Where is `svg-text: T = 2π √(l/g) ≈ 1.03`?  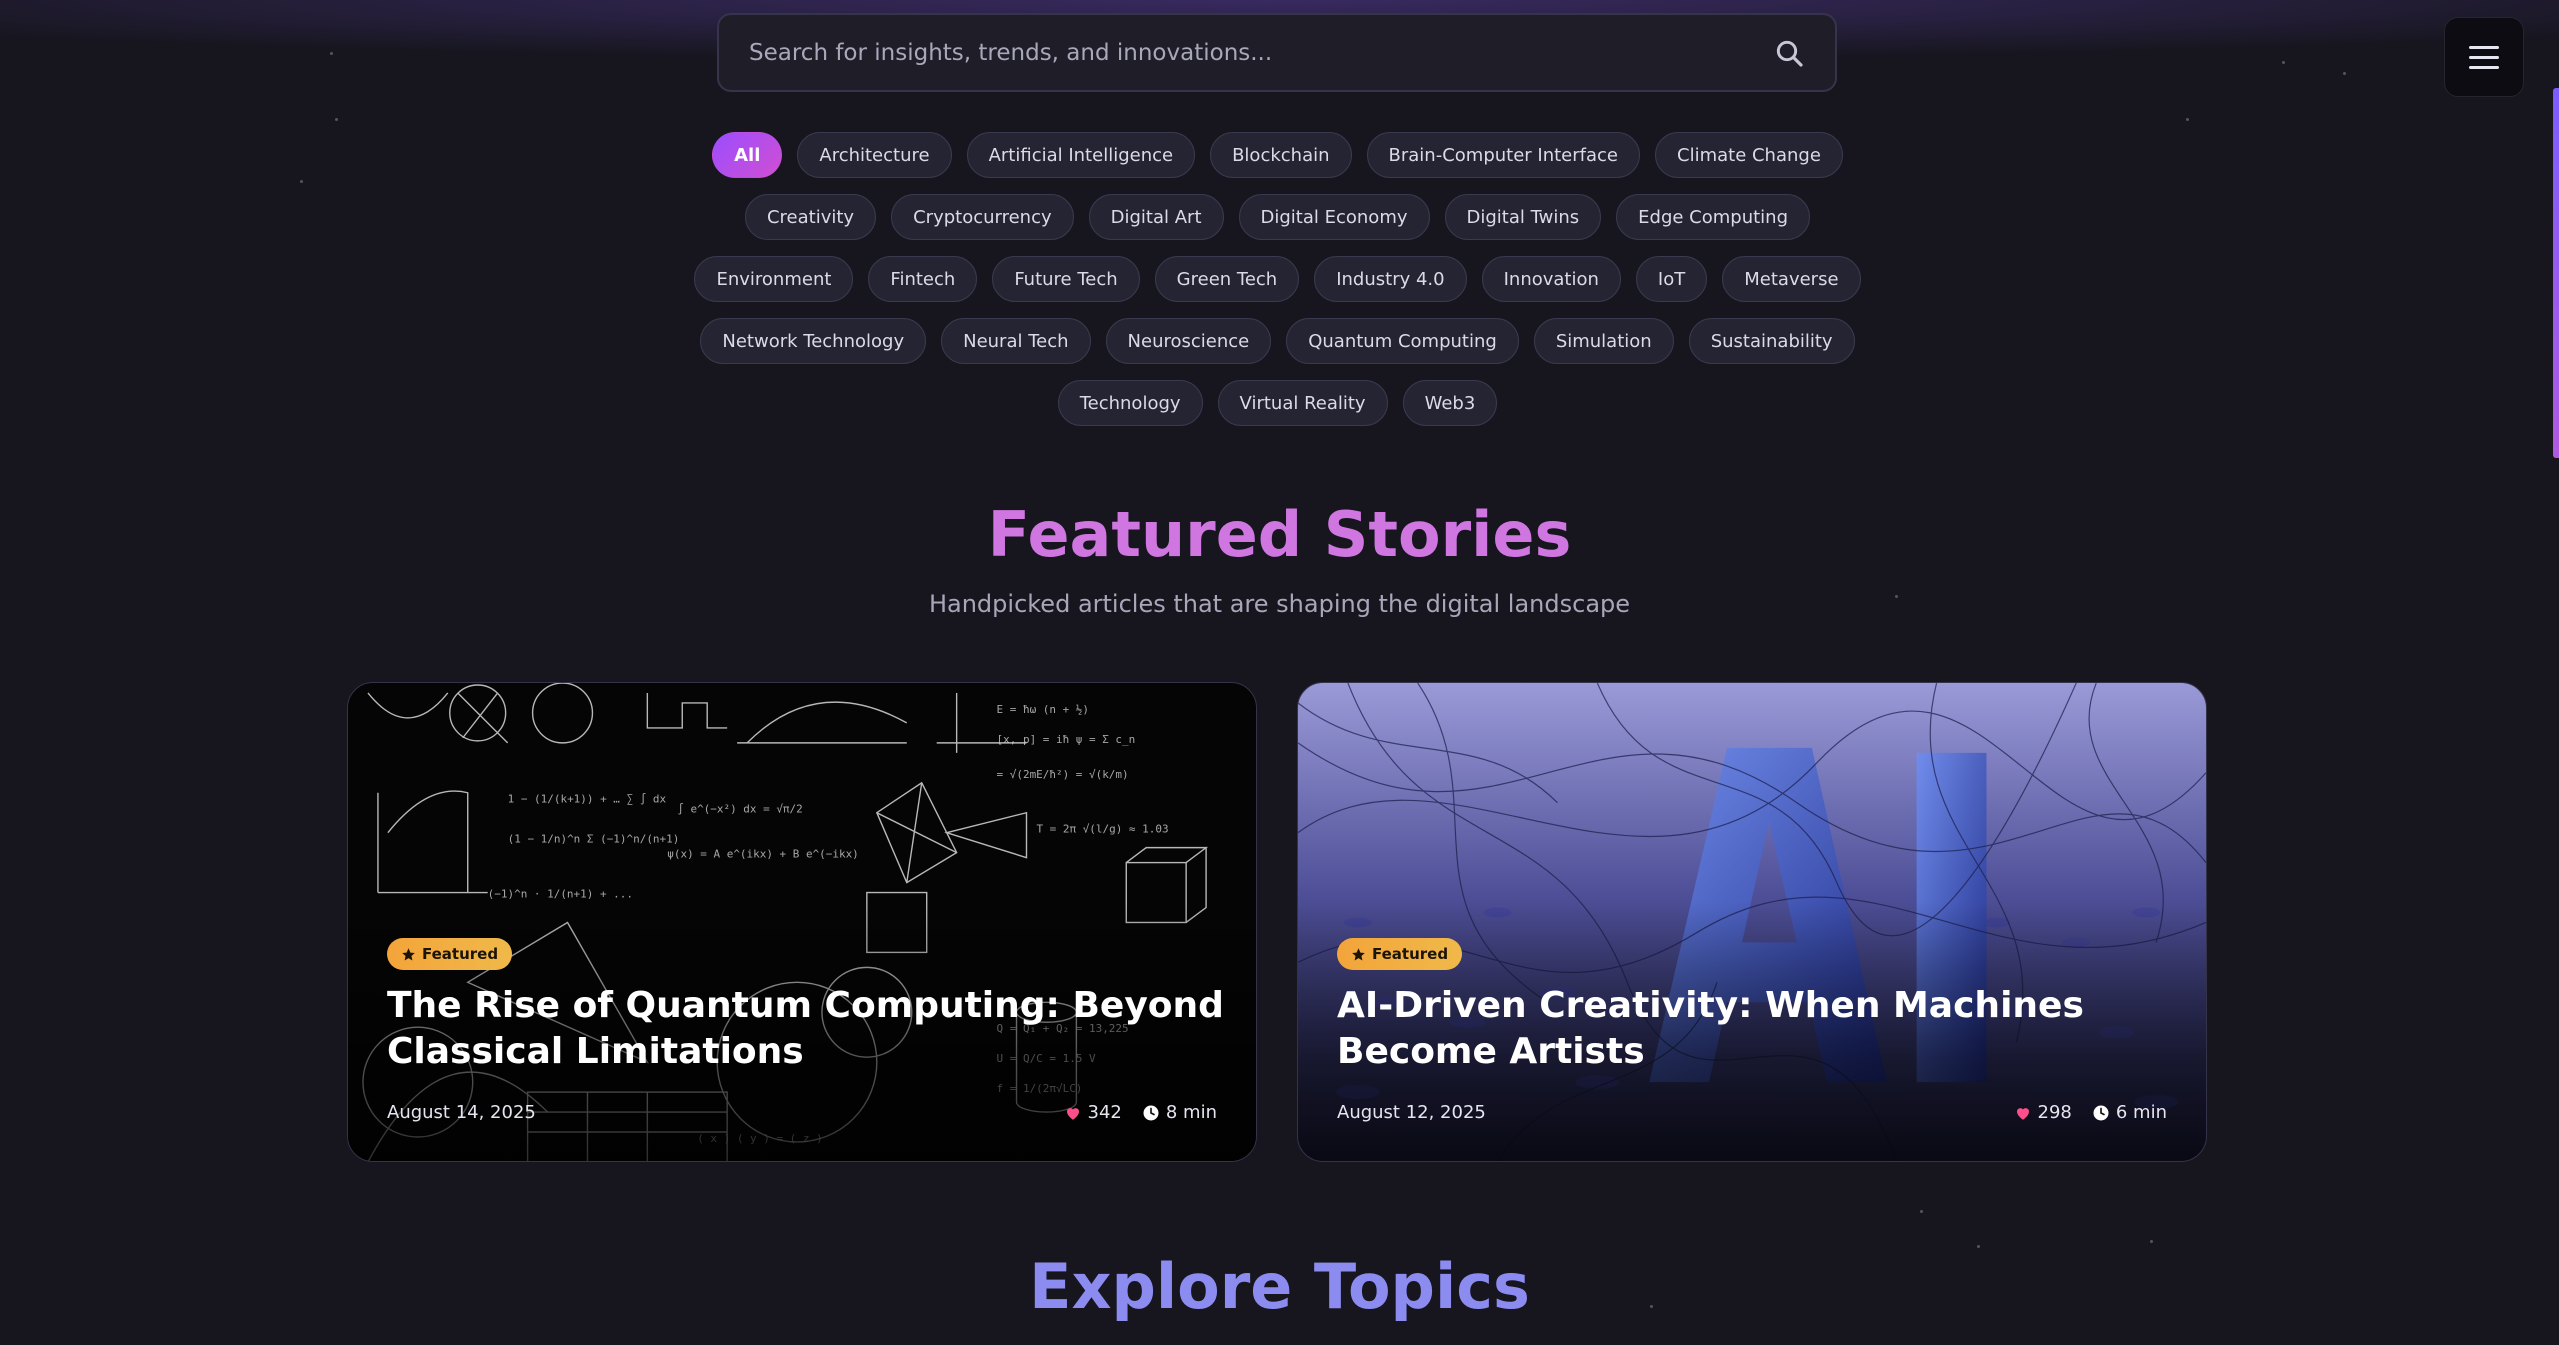
svg-text: T = 2π √(l/g) ≈ 1.03 is located at coordinates (1102, 829).